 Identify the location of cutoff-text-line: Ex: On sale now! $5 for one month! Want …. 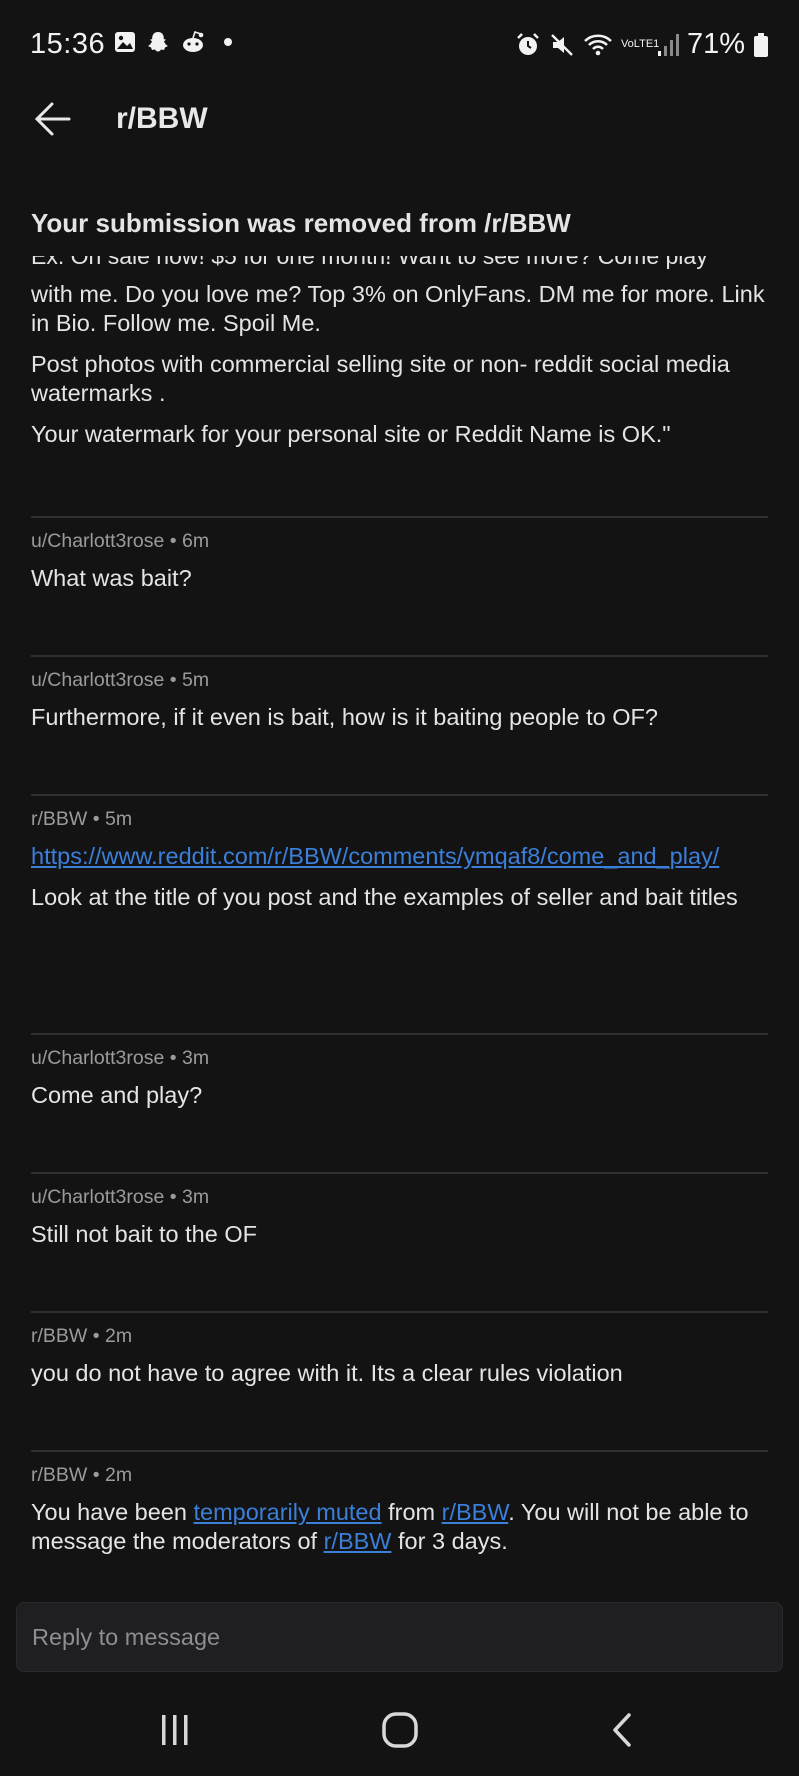
(369, 262).